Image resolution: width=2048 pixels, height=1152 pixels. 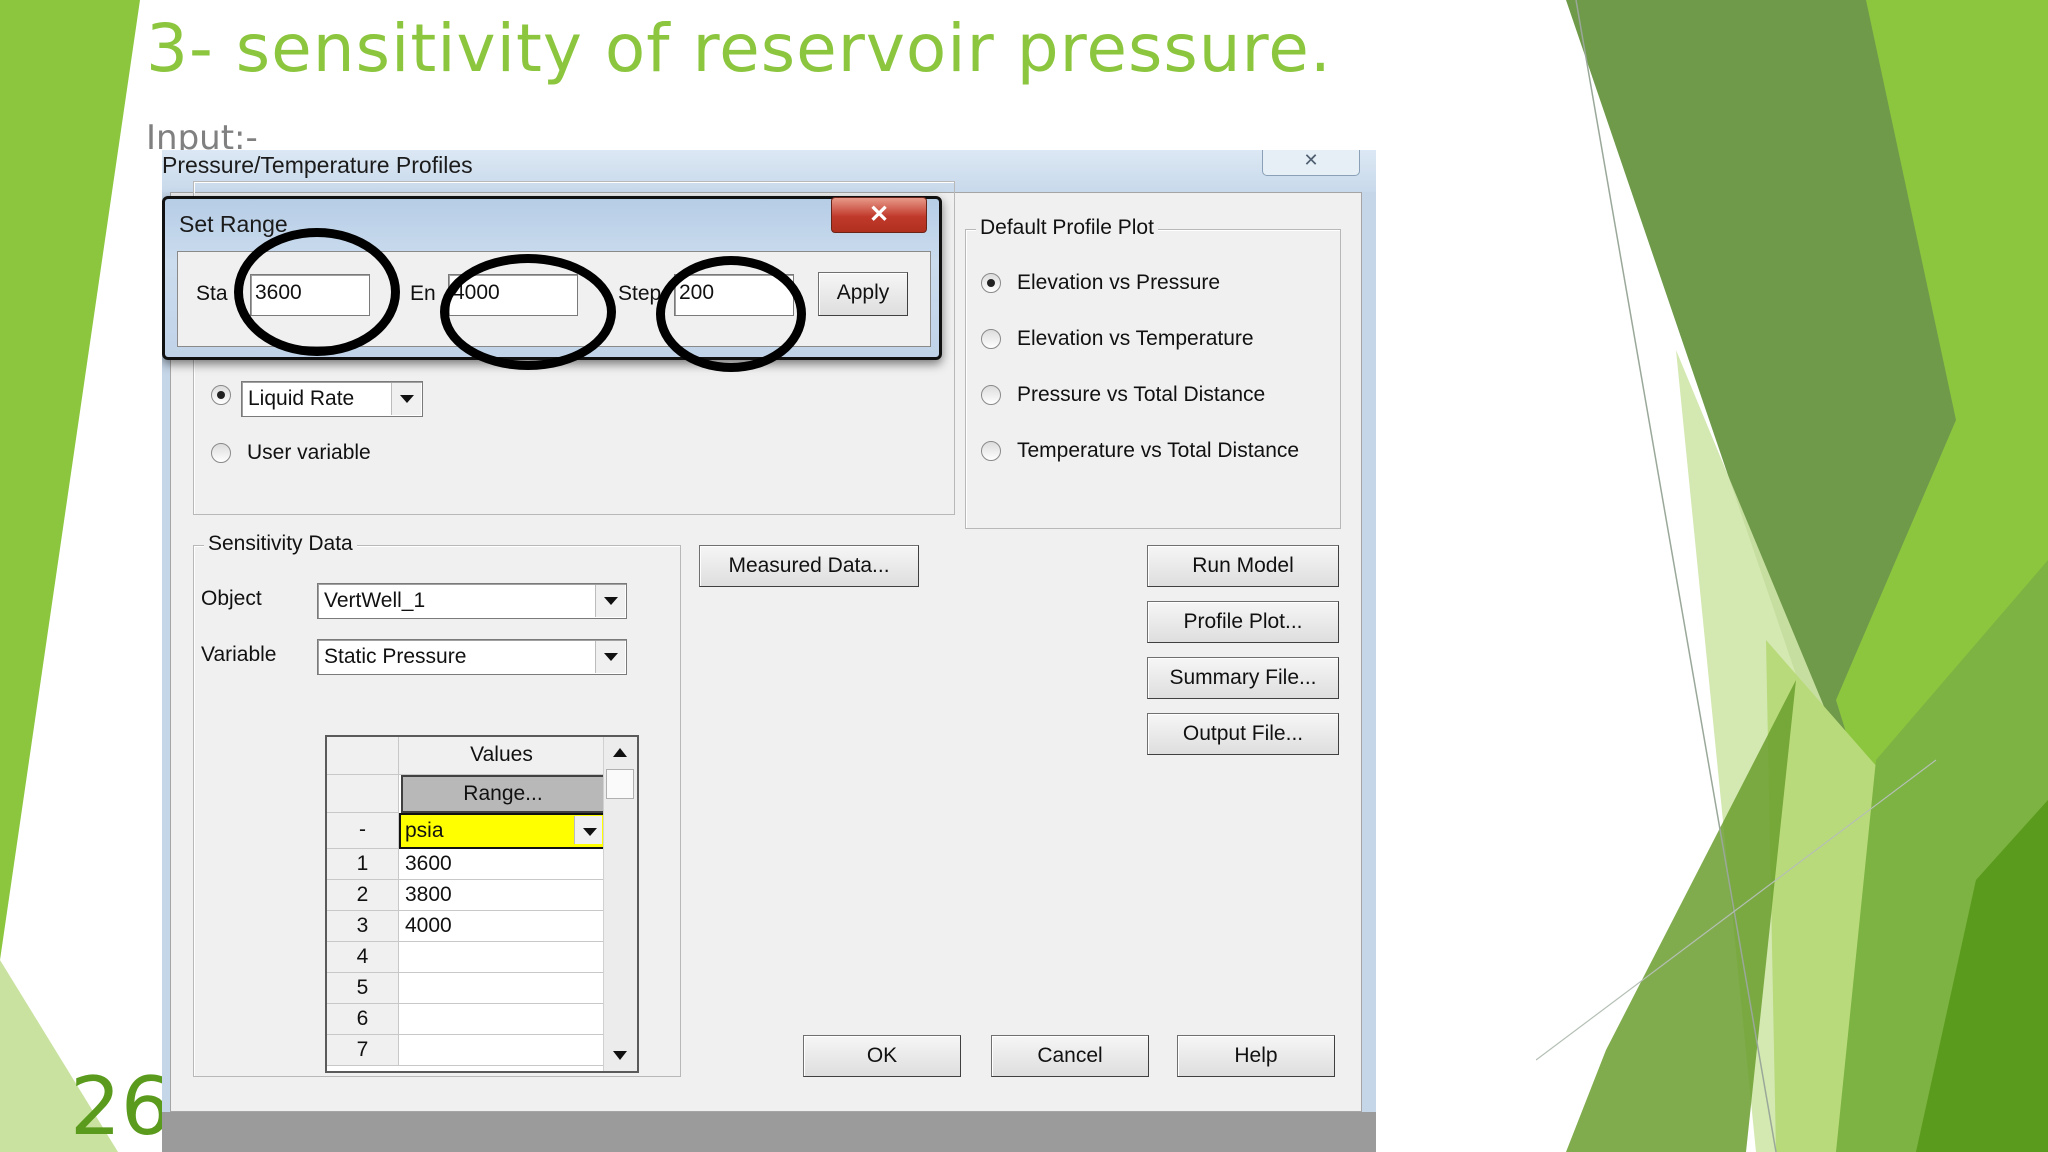 What do you see at coordinates (991, 339) in the screenshot?
I see `elevation-vs-temperature-radio` at bounding box center [991, 339].